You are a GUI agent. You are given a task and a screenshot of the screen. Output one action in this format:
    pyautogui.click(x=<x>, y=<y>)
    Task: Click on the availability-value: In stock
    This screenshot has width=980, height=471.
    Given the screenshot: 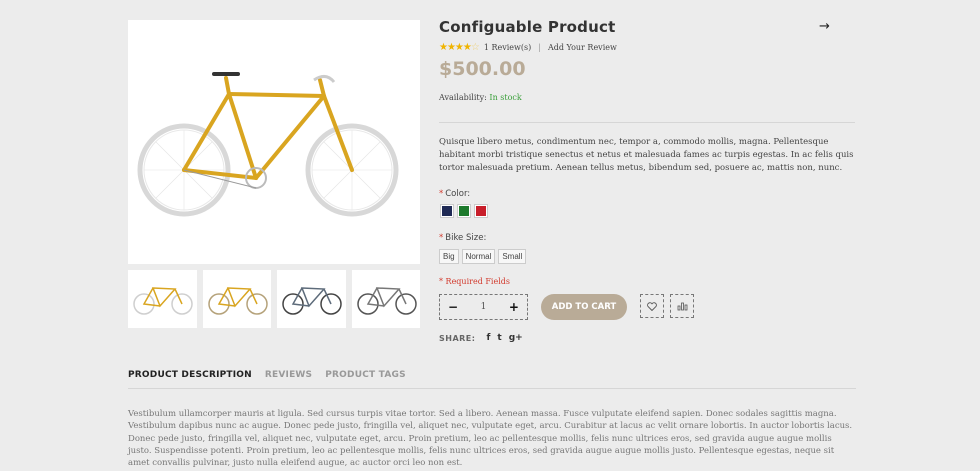 What is the action you would take?
    pyautogui.click(x=505, y=97)
    